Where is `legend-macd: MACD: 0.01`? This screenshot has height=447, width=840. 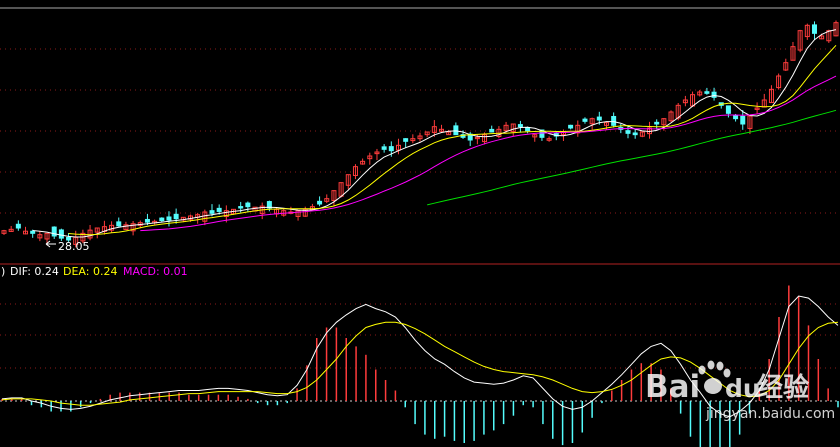 legend-macd: MACD: 0.01 is located at coordinates (155, 271).